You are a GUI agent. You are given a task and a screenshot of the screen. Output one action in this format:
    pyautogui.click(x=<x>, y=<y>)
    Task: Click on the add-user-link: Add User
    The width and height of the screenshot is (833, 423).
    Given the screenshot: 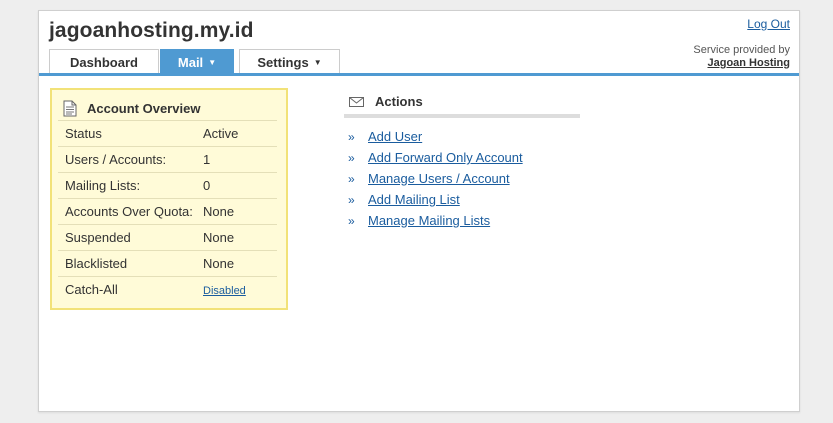 What is the action you would take?
    pyautogui.click(x=395, y=136)
    